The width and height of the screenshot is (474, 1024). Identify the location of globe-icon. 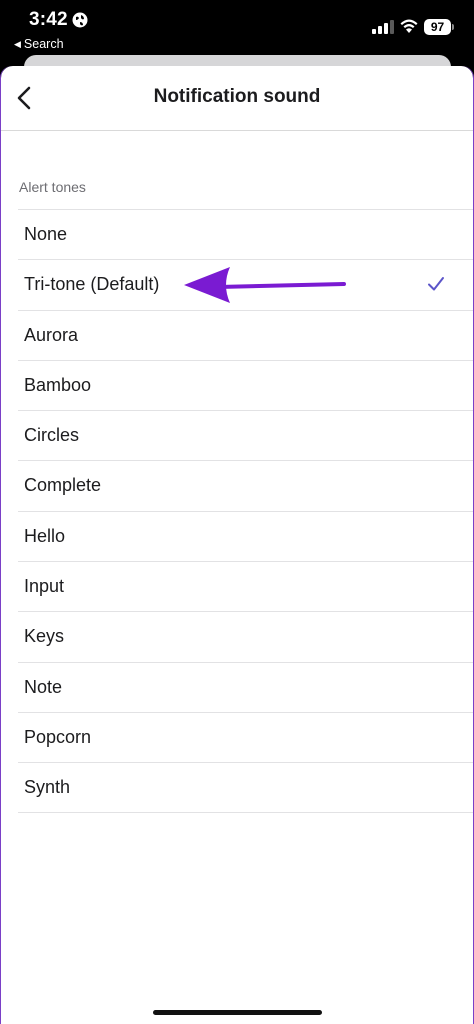
(80, 20).